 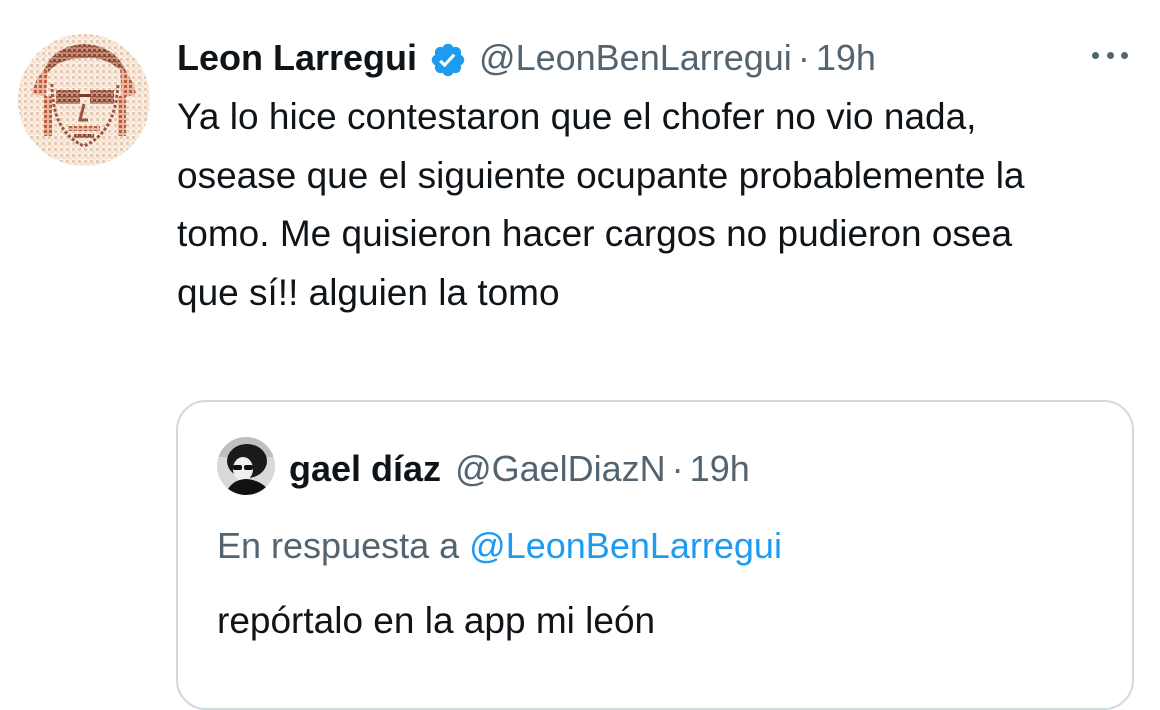 I want to click on quoted-tweet-header: gael díaz @GaelDiazN · 19h, so click(x=519, y=469).